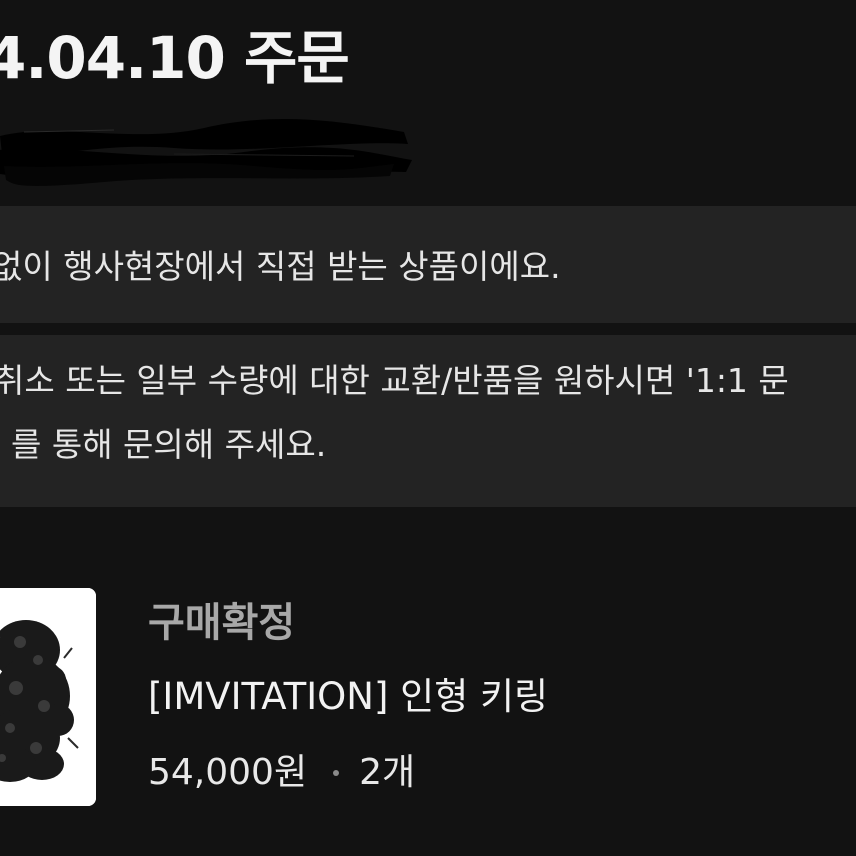  What do you see at coordinates (217, 154) in the screenshot?
I see `order-number-redacted` at bounding box center [217, 154].